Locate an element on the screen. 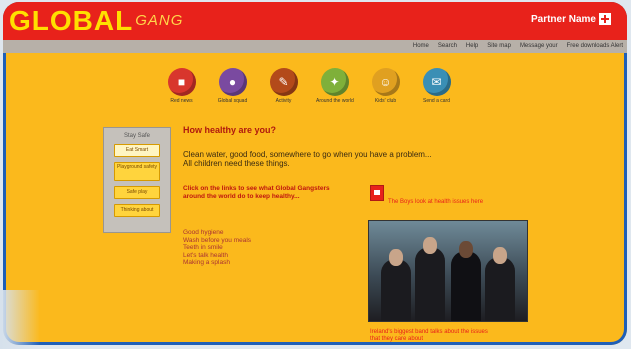 The image size is (631, 349). corner-fade is located at coordinates (20, 319).